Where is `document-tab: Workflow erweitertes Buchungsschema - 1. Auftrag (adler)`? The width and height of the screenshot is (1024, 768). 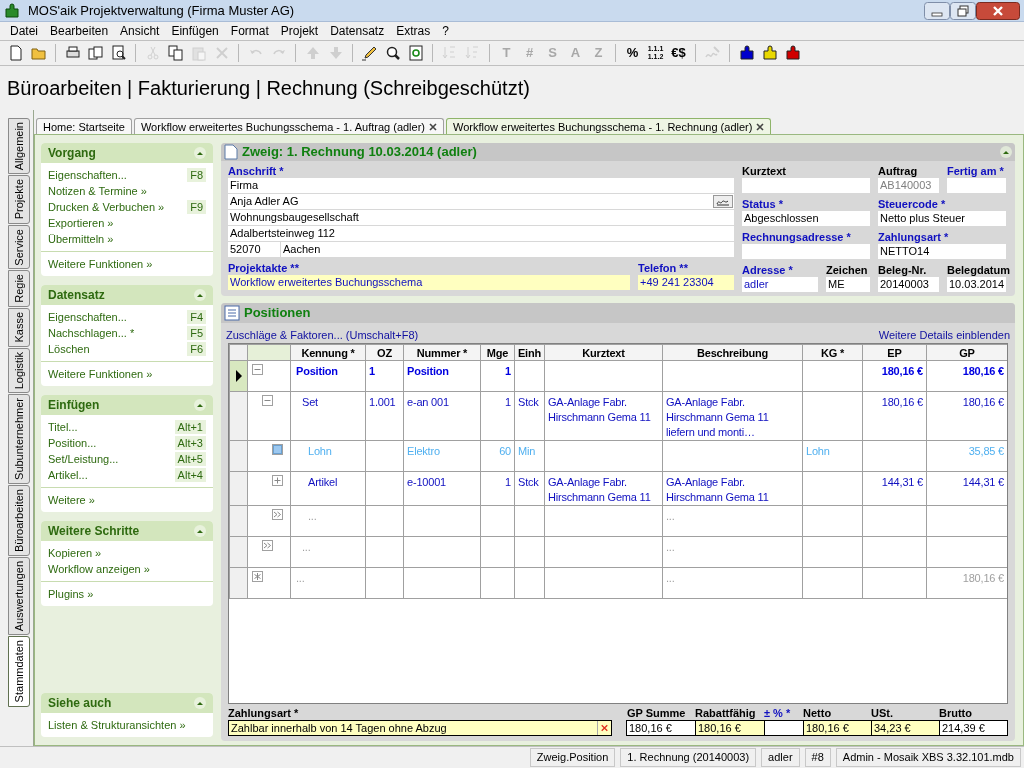
document-tab: Workflow erweitertes Buchungsschema - 1. Auftrag (adler) is located at coordinates (288, 126).